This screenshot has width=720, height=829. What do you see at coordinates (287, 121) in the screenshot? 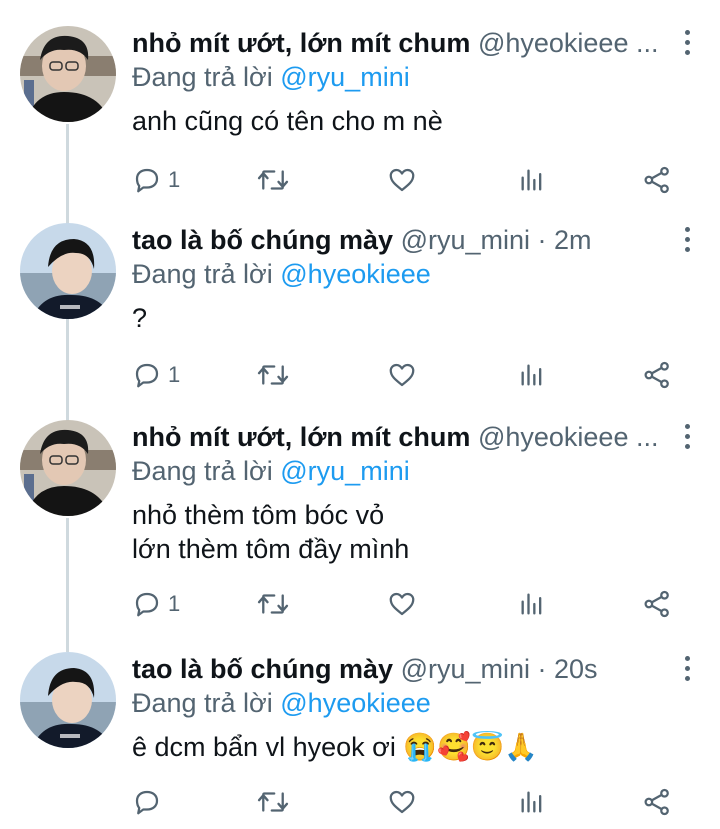
I see `tweet-text-line: anh cũng có tên cho m nè` at bounding box center [287, 121].